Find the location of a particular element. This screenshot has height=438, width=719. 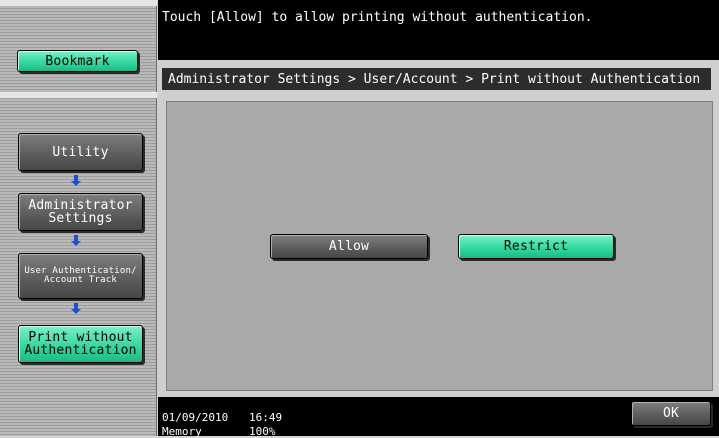

nav-administrator-settings-button: Administrator Settings is located at coordinates (80, 212).